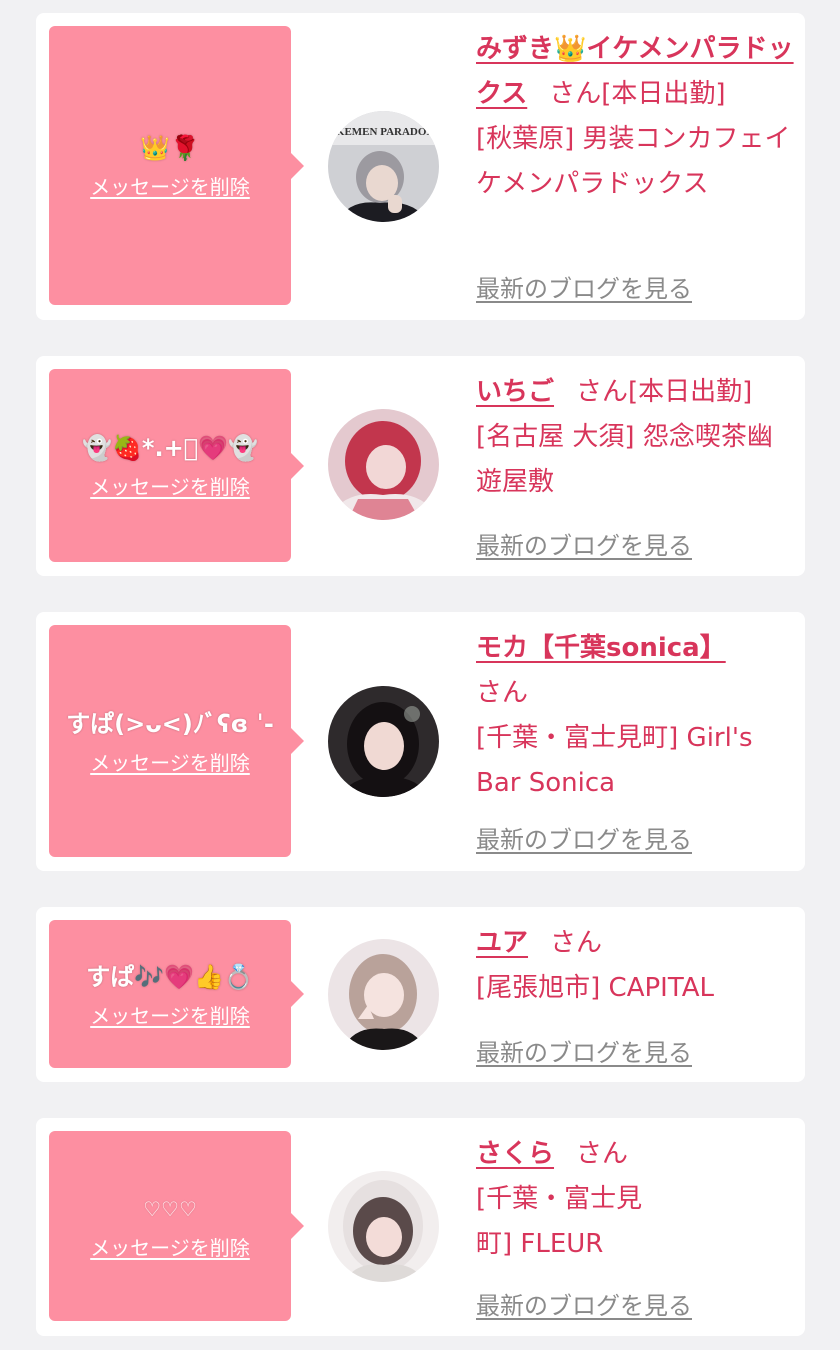 This screenshot has height=1350, width=840. I want to click on user-name-link: ユア, so click(502, 943).